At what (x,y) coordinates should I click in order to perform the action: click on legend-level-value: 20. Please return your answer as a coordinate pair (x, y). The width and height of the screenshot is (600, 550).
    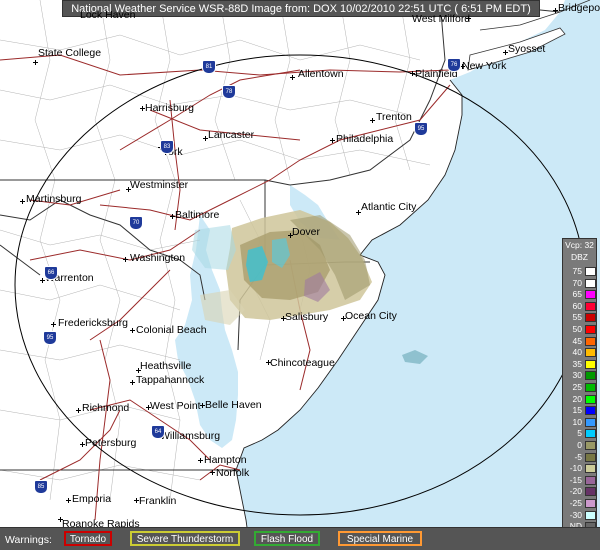
    Looking at the image, I should click on (577, 398).